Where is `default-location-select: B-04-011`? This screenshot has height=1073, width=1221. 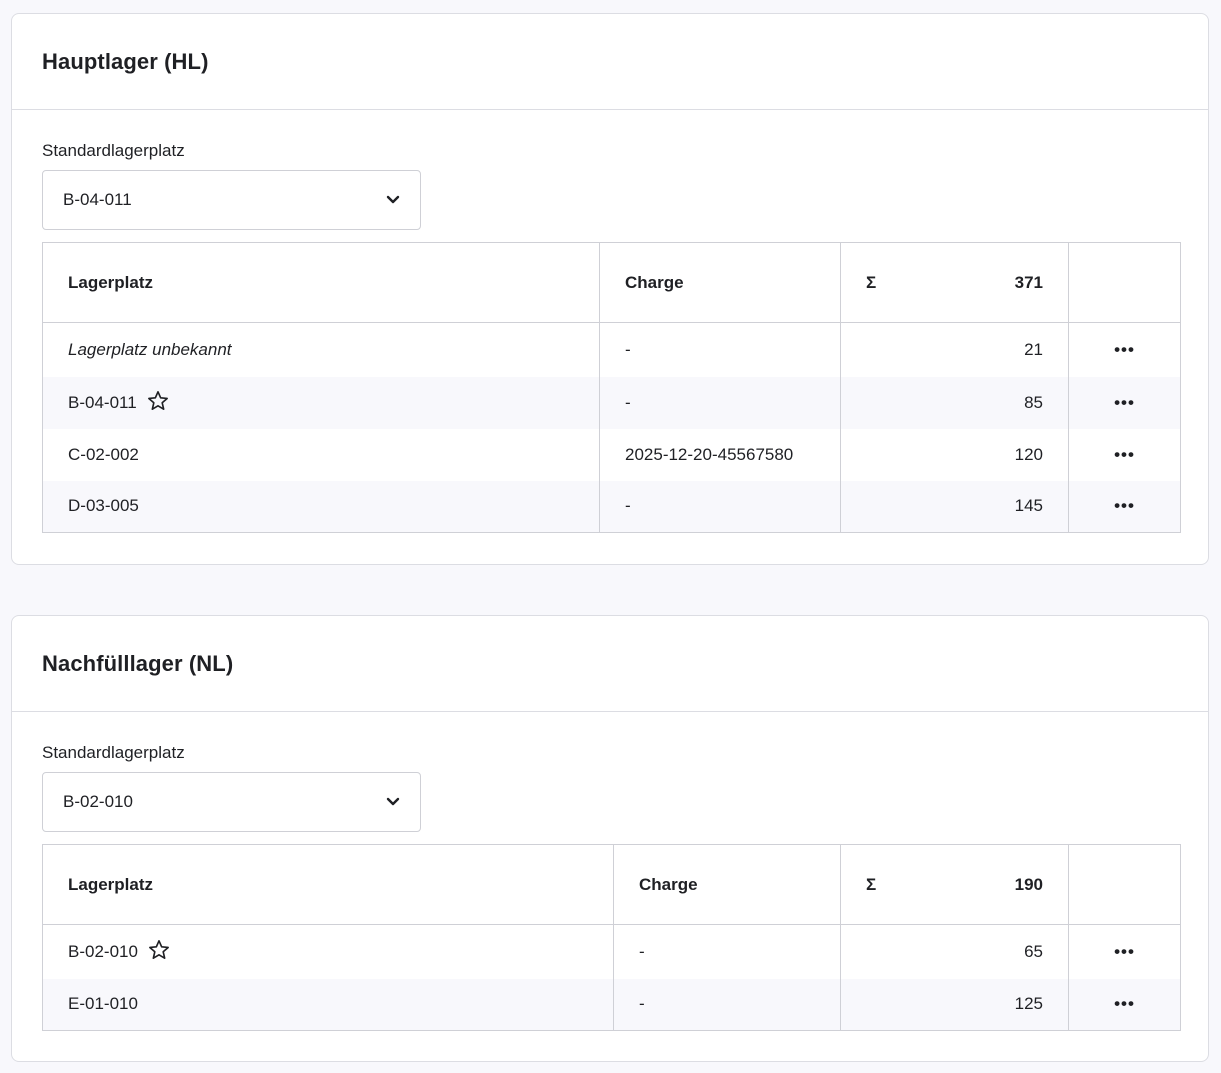 default-location-select: B-04-011 is located at coordinates (231, 200).